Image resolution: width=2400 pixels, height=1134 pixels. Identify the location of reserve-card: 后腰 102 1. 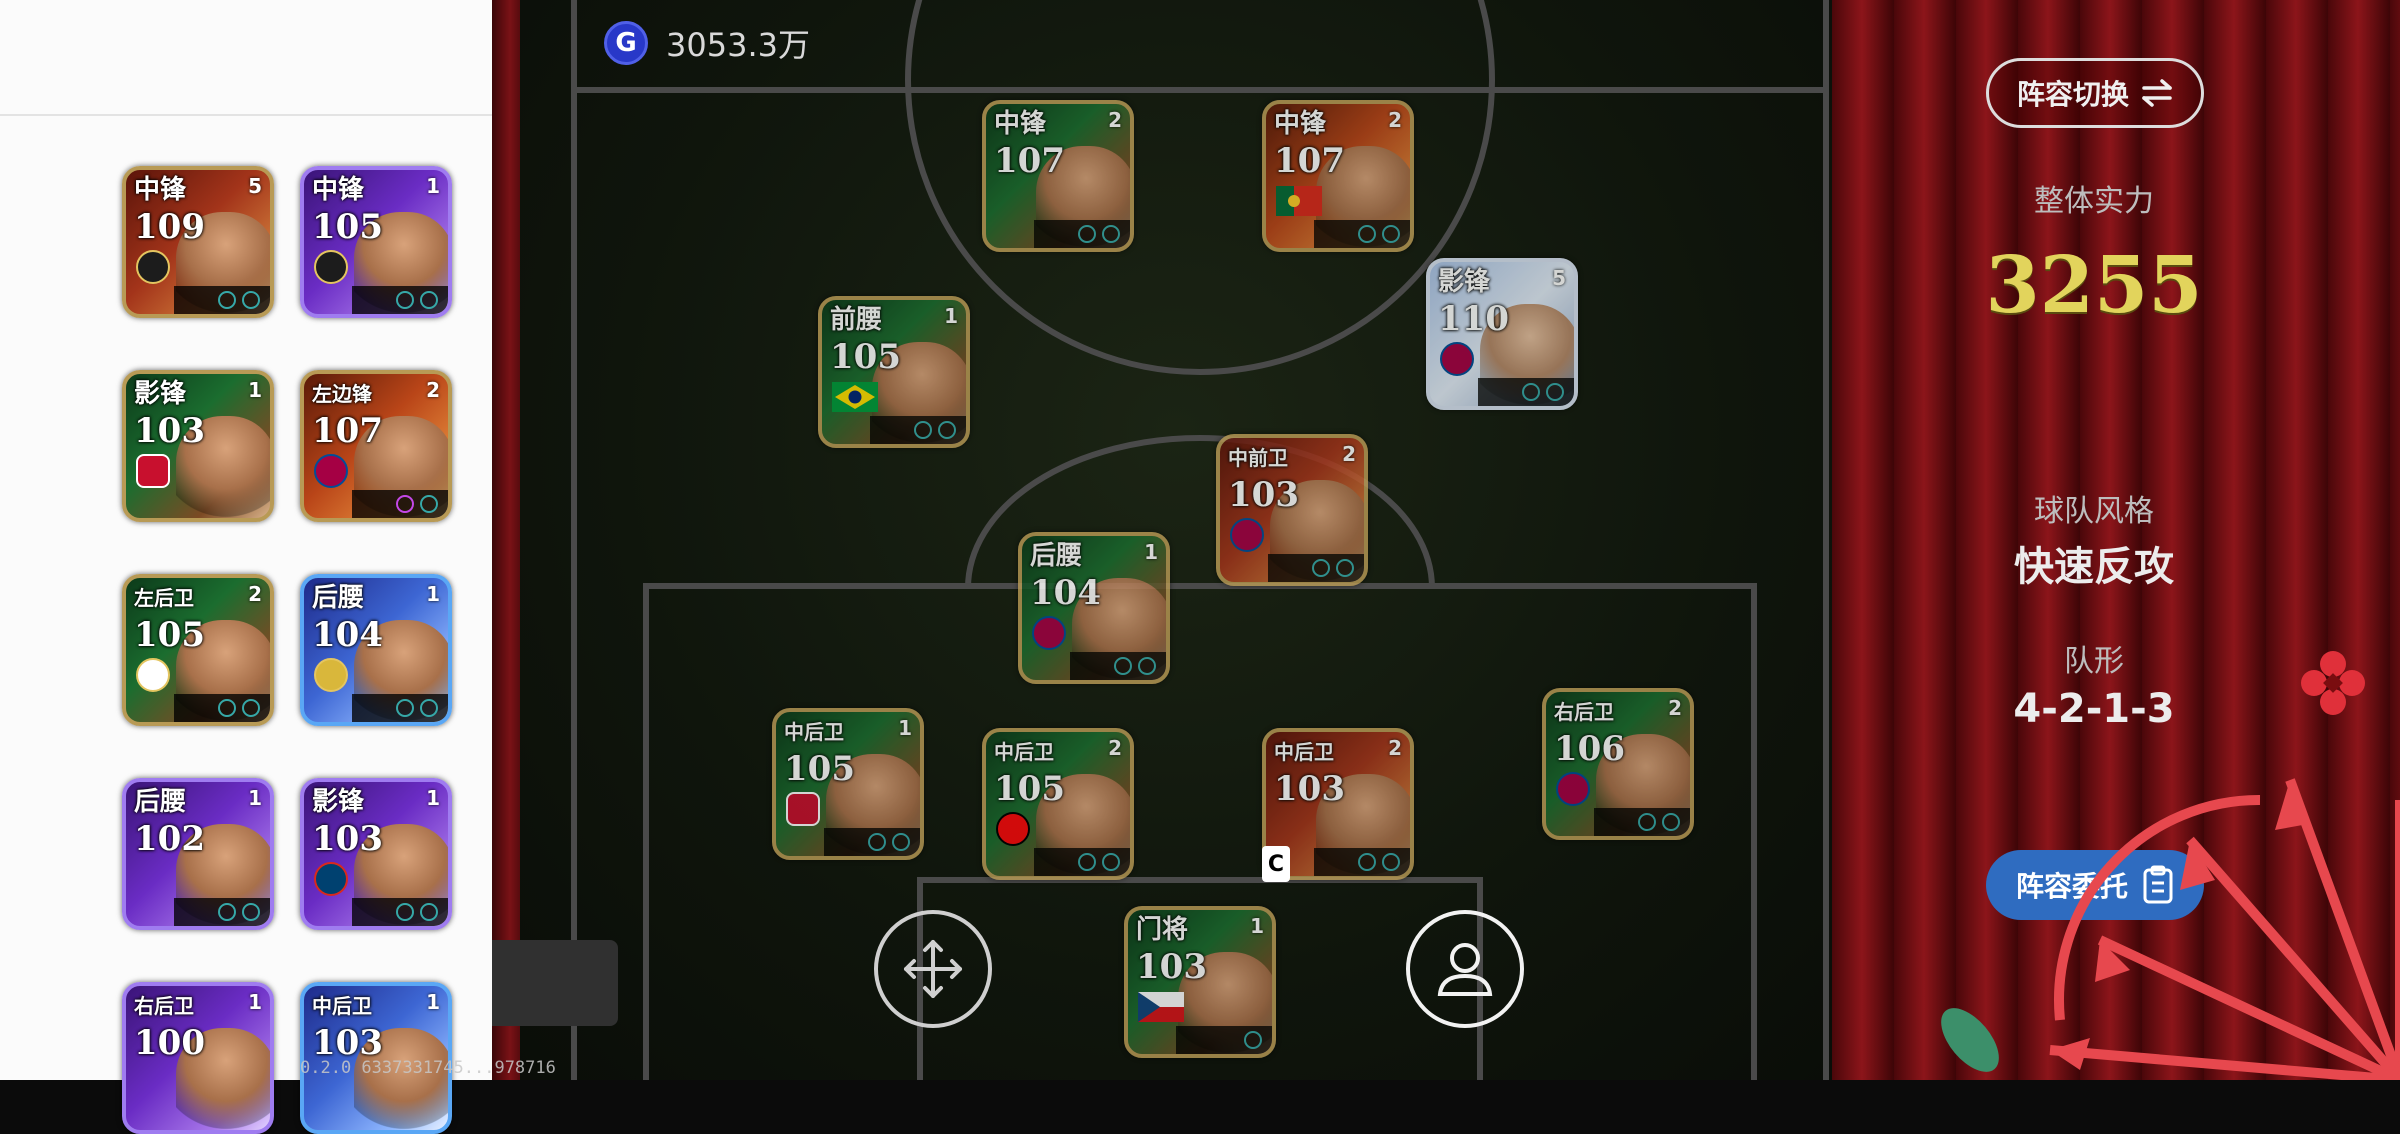
(198, 854).